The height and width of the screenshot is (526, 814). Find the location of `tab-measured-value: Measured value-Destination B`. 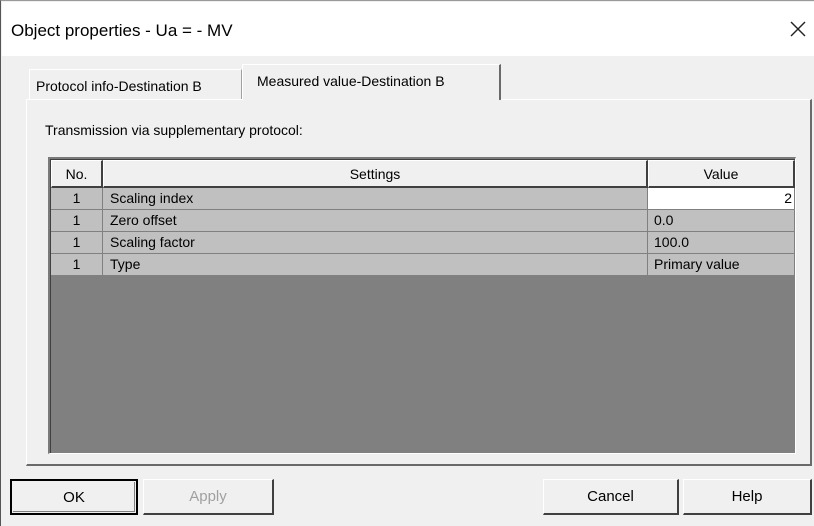

tab-measured-value: Measured value-Destination B is located at coordinates (371, 82).